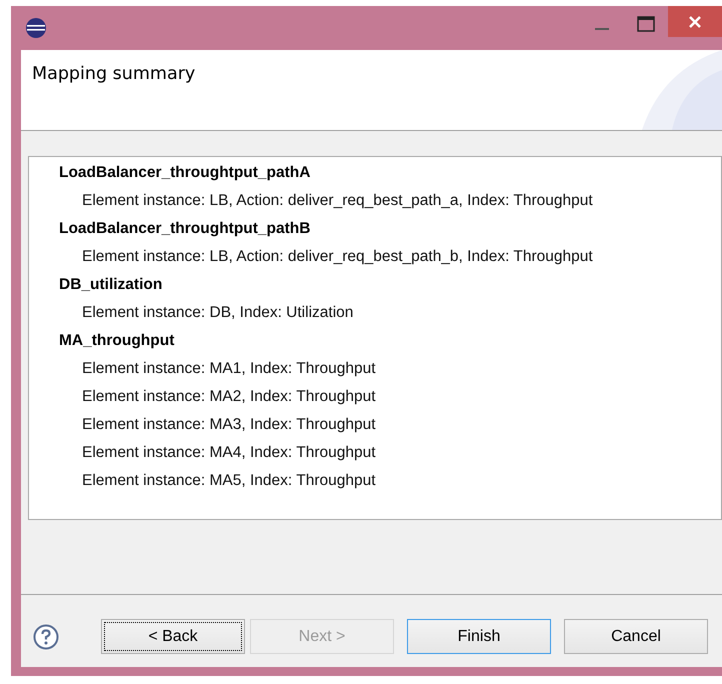  Describe the element at coordinates (390, 313) in the screenshot. I see `tree-item: Element instance: DB, Index: Utilization` at that location.